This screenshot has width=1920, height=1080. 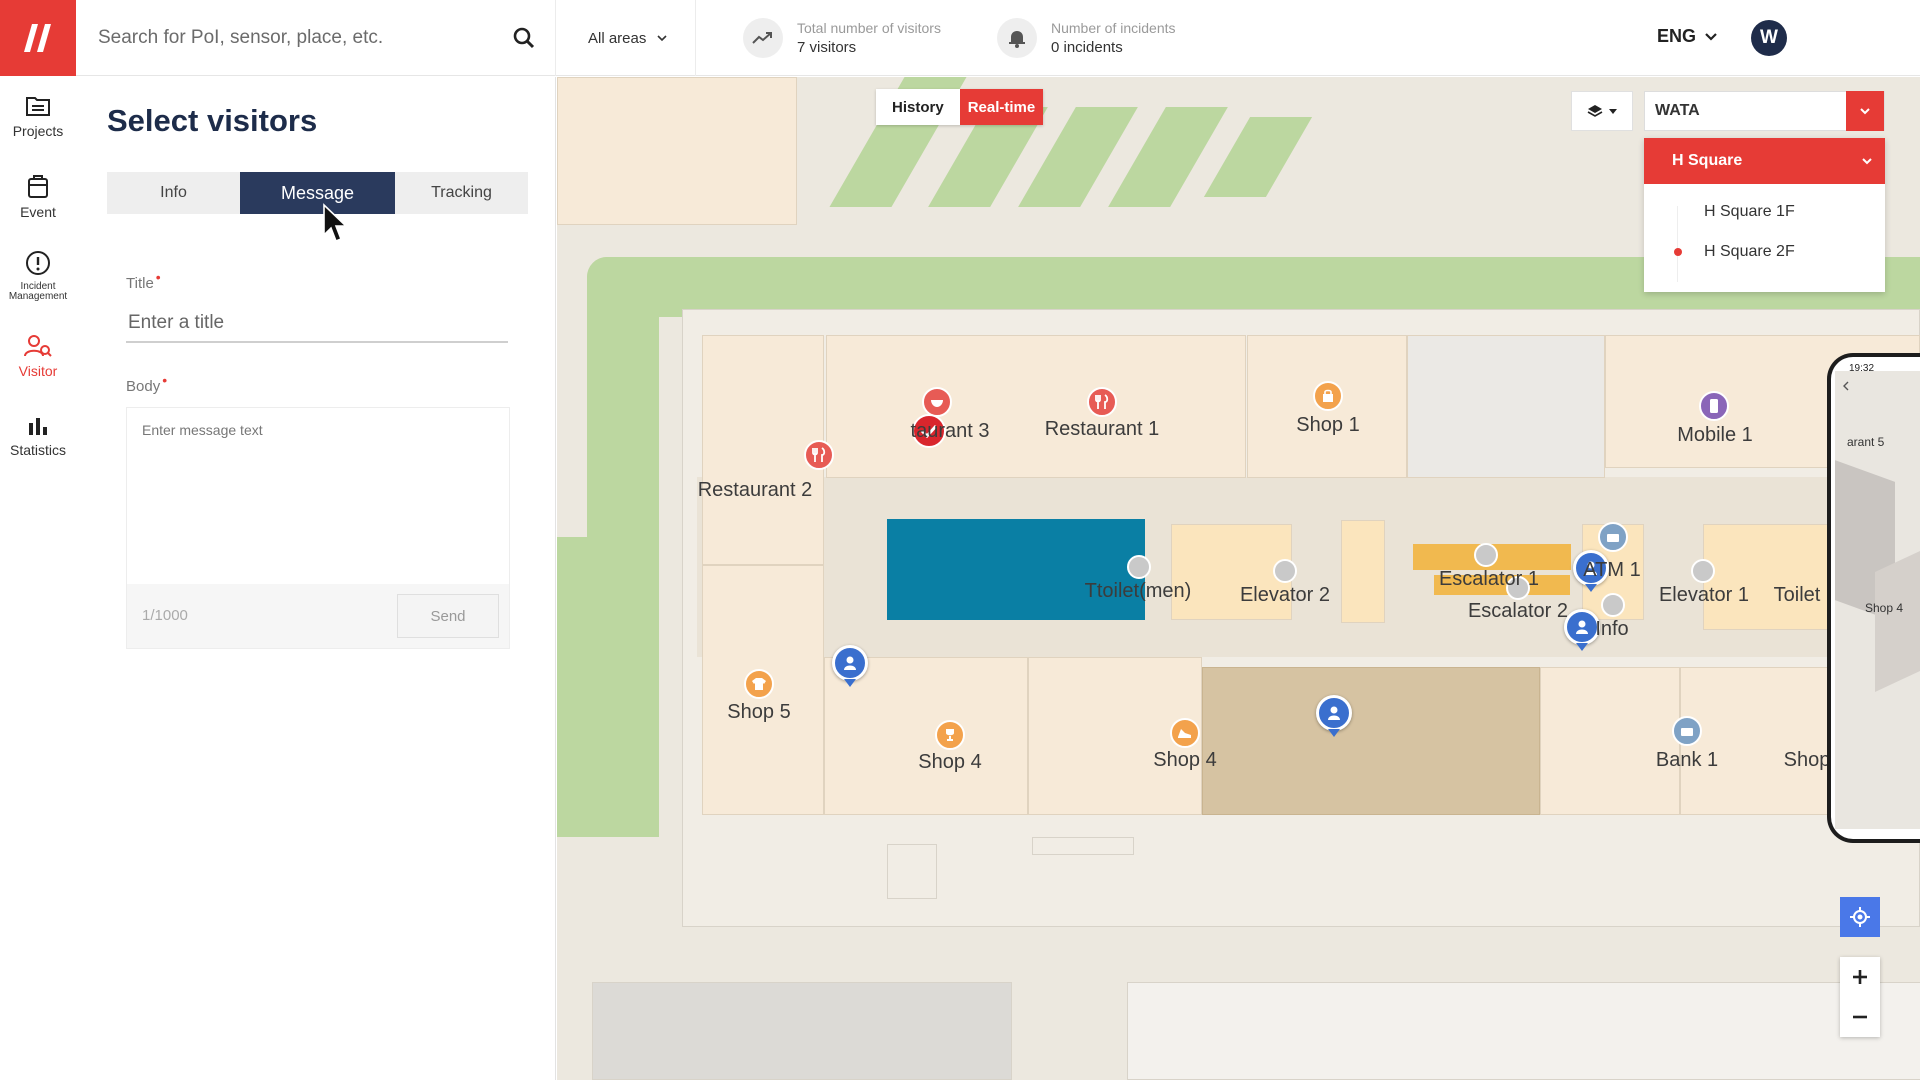 I want to click on panel-title: Select visitors, so click(x=212, y=120).